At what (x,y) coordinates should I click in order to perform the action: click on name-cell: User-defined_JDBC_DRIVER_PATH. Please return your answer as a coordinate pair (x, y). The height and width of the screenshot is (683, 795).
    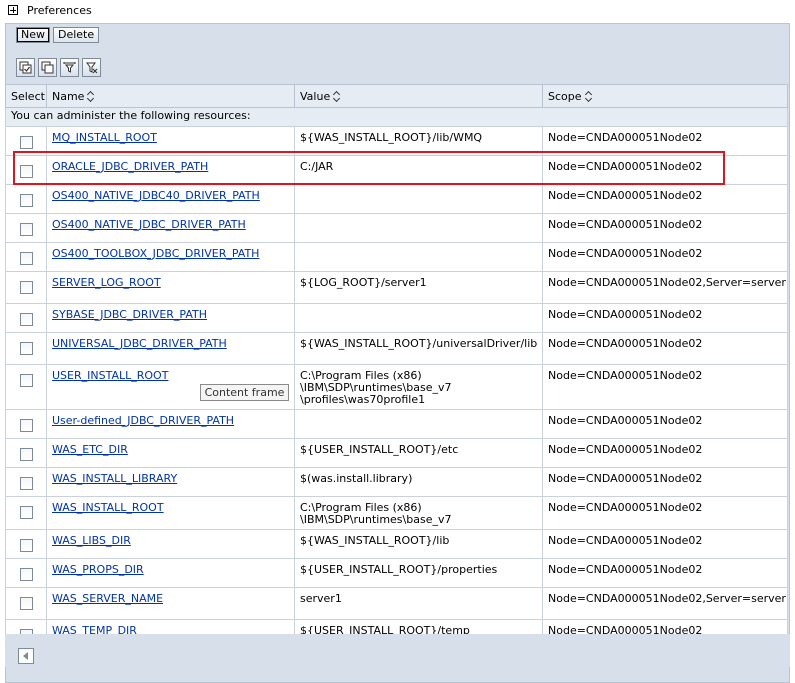
    Looking at the image, I should click on (170, 424).